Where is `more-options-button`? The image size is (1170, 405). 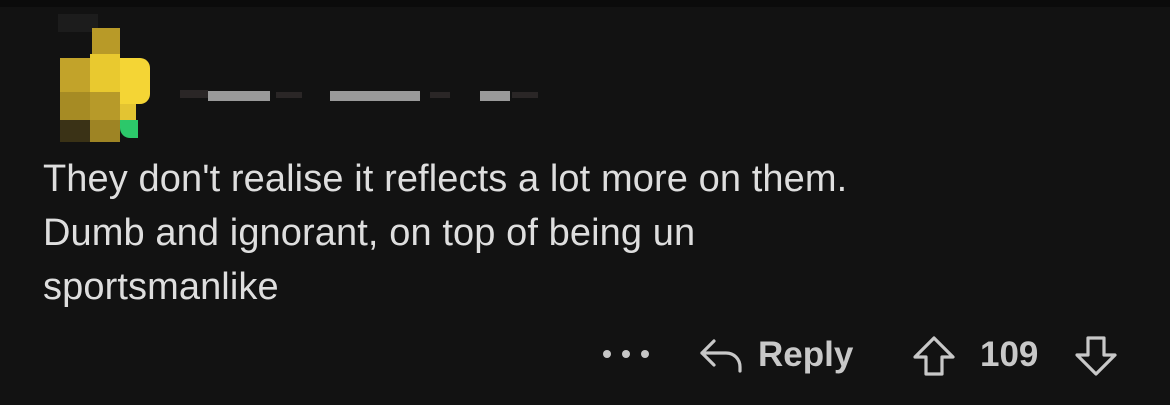
more-options-button is located at coordinates (626, 354).